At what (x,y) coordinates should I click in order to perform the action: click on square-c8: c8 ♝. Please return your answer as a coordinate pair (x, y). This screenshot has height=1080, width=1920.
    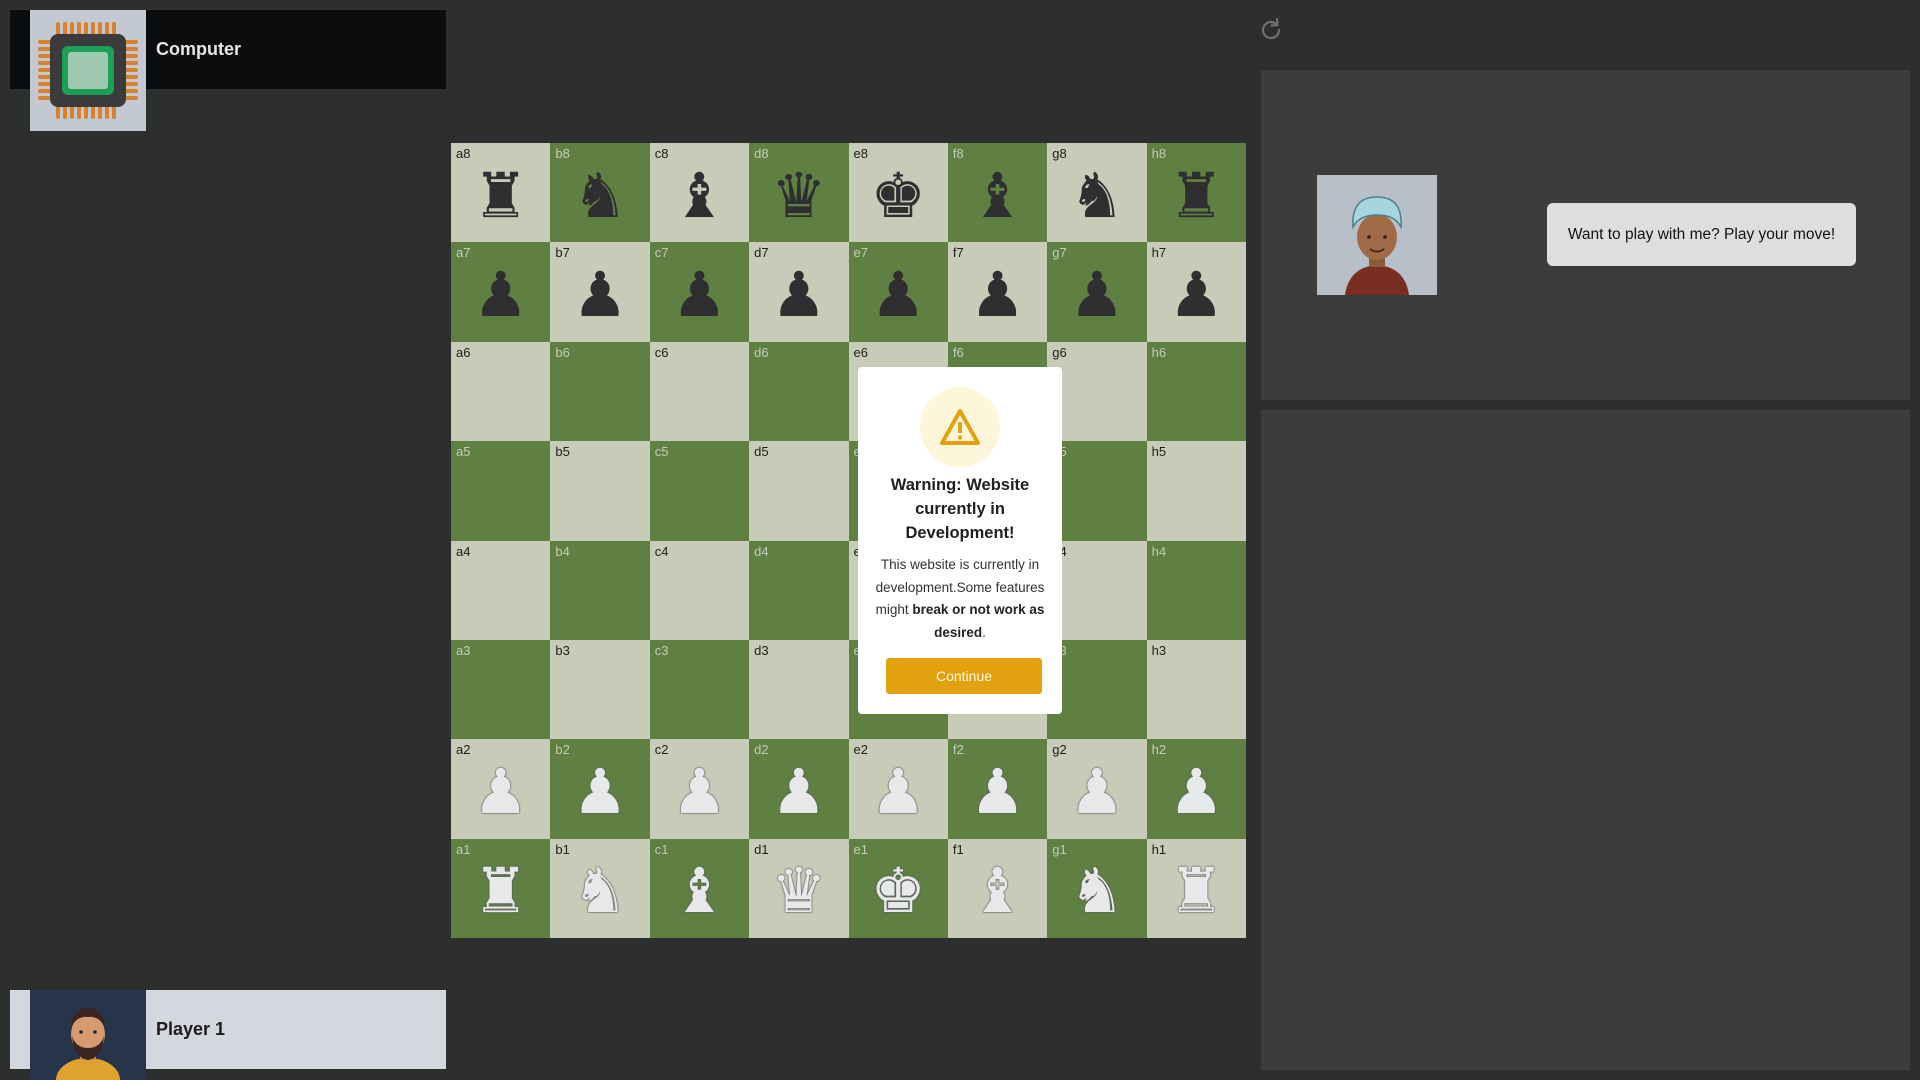
    Looking at the image, I should click on (699, 193).